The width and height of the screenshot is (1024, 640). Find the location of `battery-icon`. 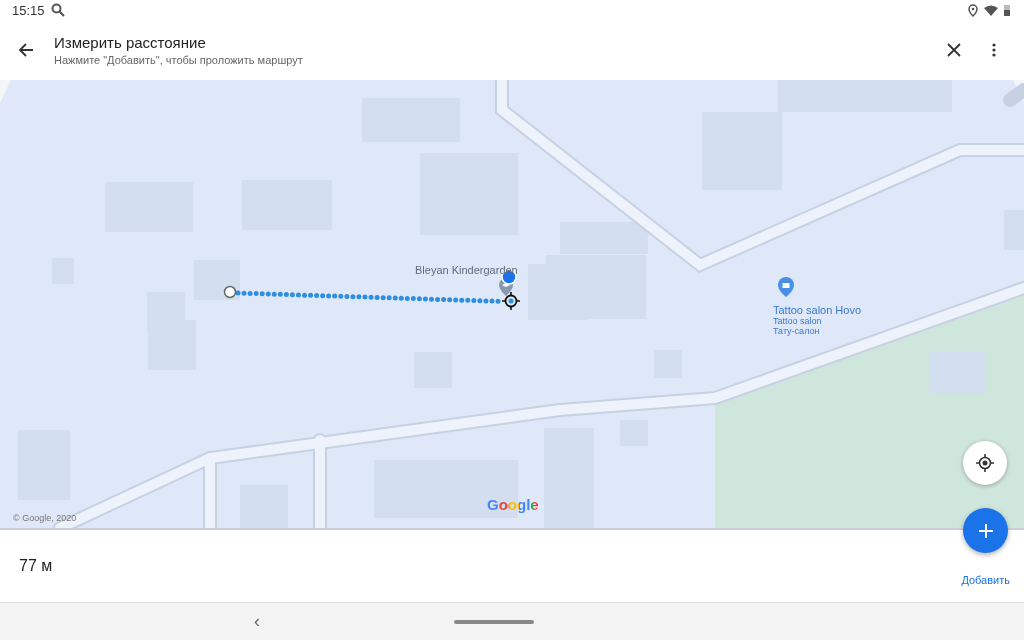

battery-icon is located at coordinates (1007, 10).